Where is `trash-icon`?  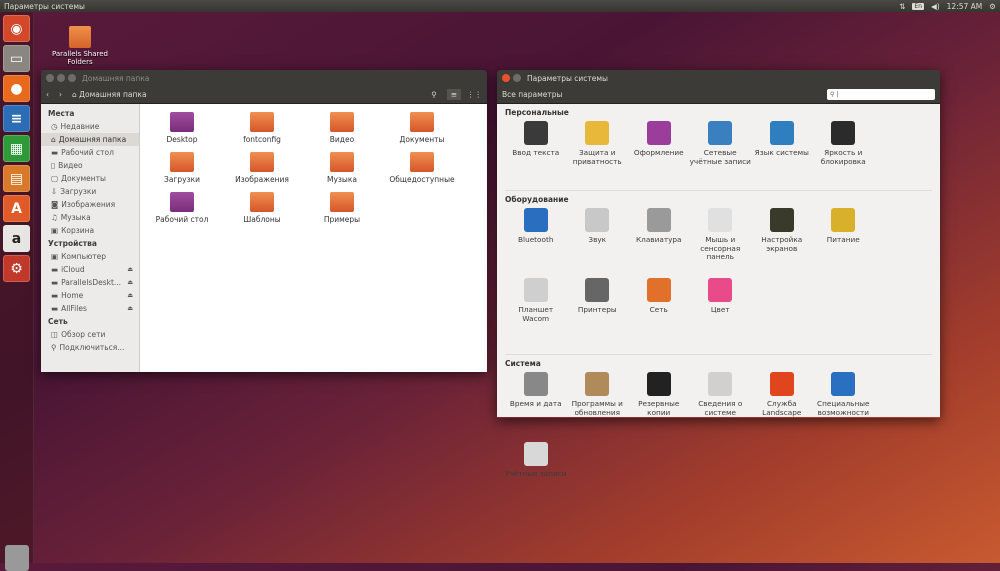
trash-icon is located at coordinates (17, 558).